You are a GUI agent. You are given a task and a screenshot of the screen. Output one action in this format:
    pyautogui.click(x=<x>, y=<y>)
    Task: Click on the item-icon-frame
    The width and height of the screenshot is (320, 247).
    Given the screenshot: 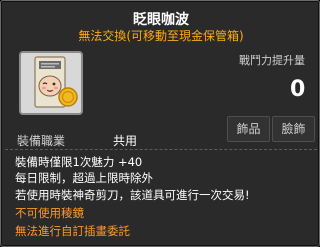 What is the action you would take?
    pyautogui.click(x=51, y=83)
    